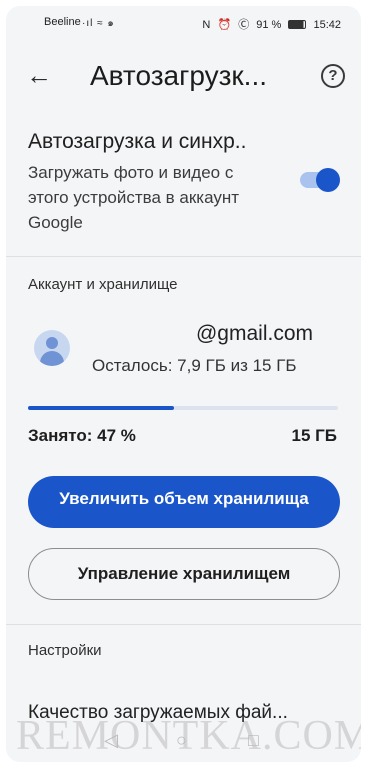 The width and height of the screenshot is (367, 768). I want to click on storage-progress-bar, so click(183, 408).